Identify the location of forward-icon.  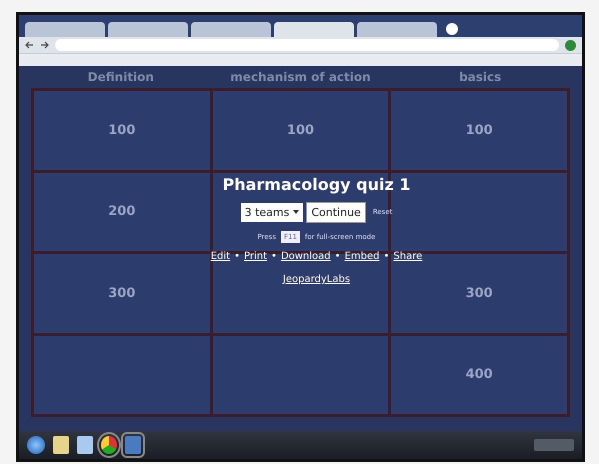
(44, 45).